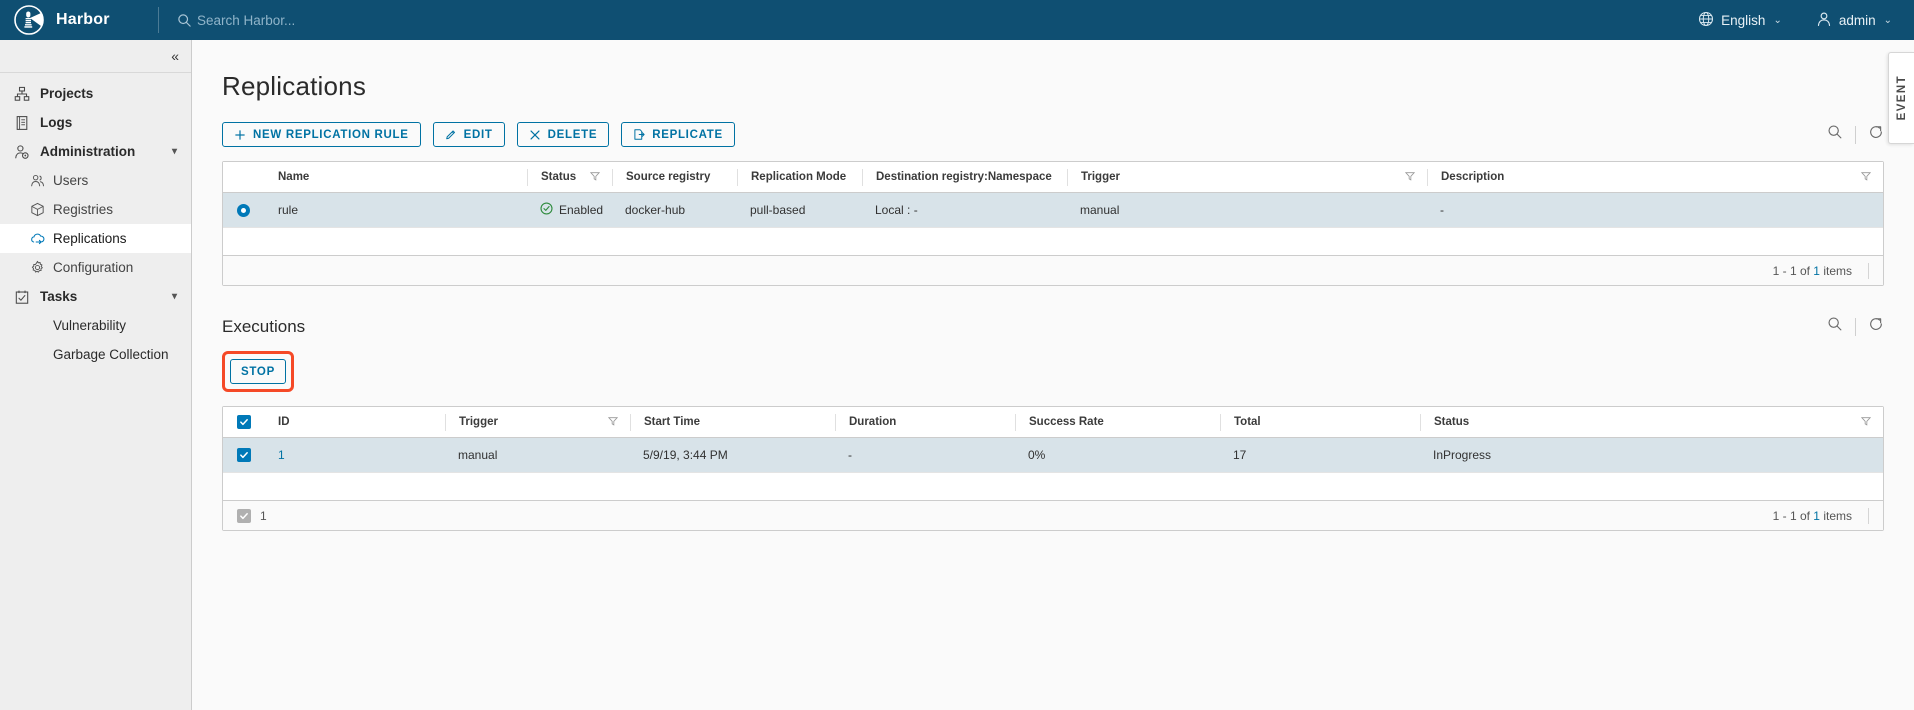 This screenshot has height=710, width=1914. I want to click on sidebar-item-label: Replications, so click(90, 238).